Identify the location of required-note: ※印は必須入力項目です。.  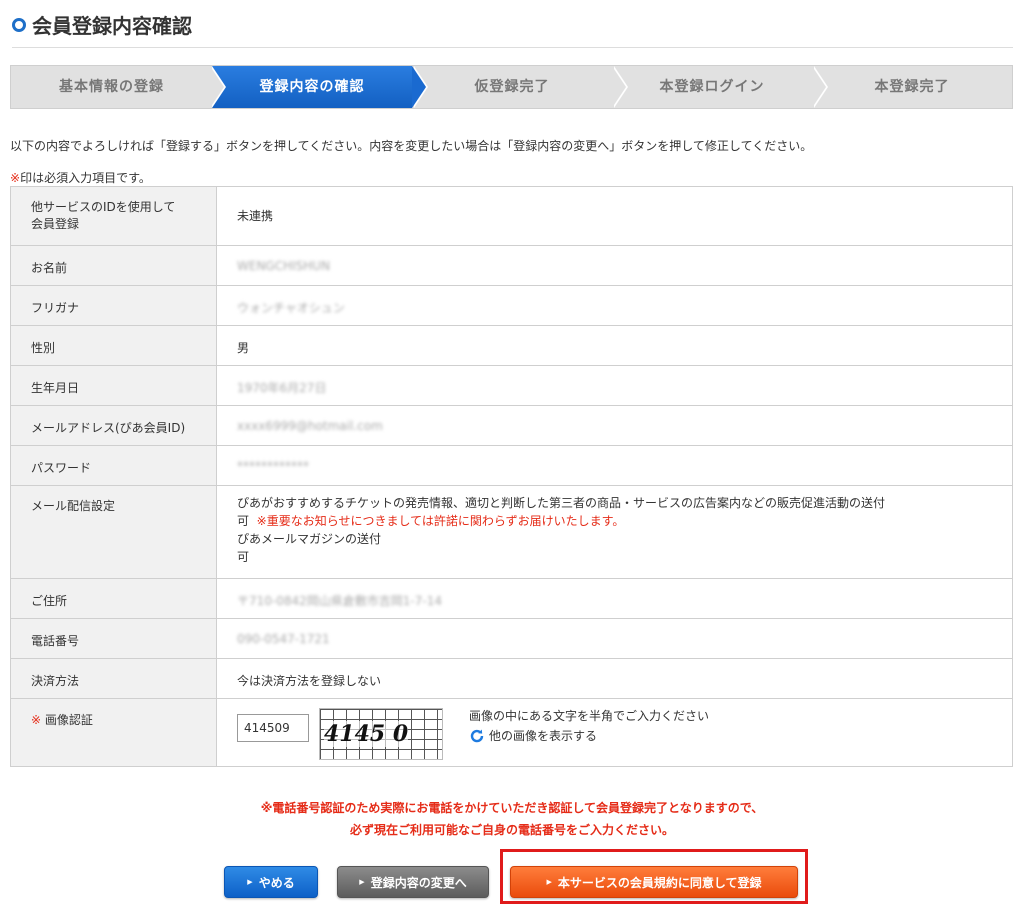
(80, 177).